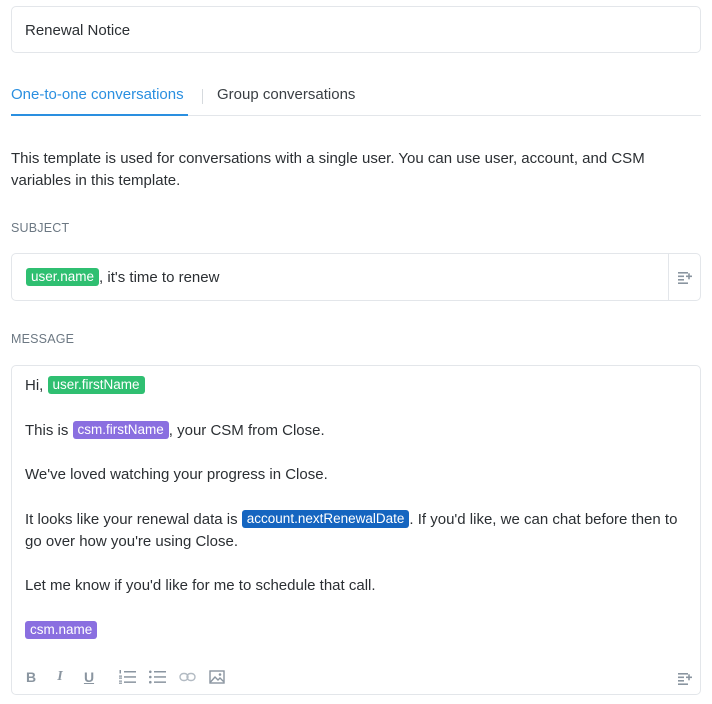 This screenshot has height=704, width=712. Describe the element at coordinates (202, 96) in the screenshot. I see `tab-divider` at that location.